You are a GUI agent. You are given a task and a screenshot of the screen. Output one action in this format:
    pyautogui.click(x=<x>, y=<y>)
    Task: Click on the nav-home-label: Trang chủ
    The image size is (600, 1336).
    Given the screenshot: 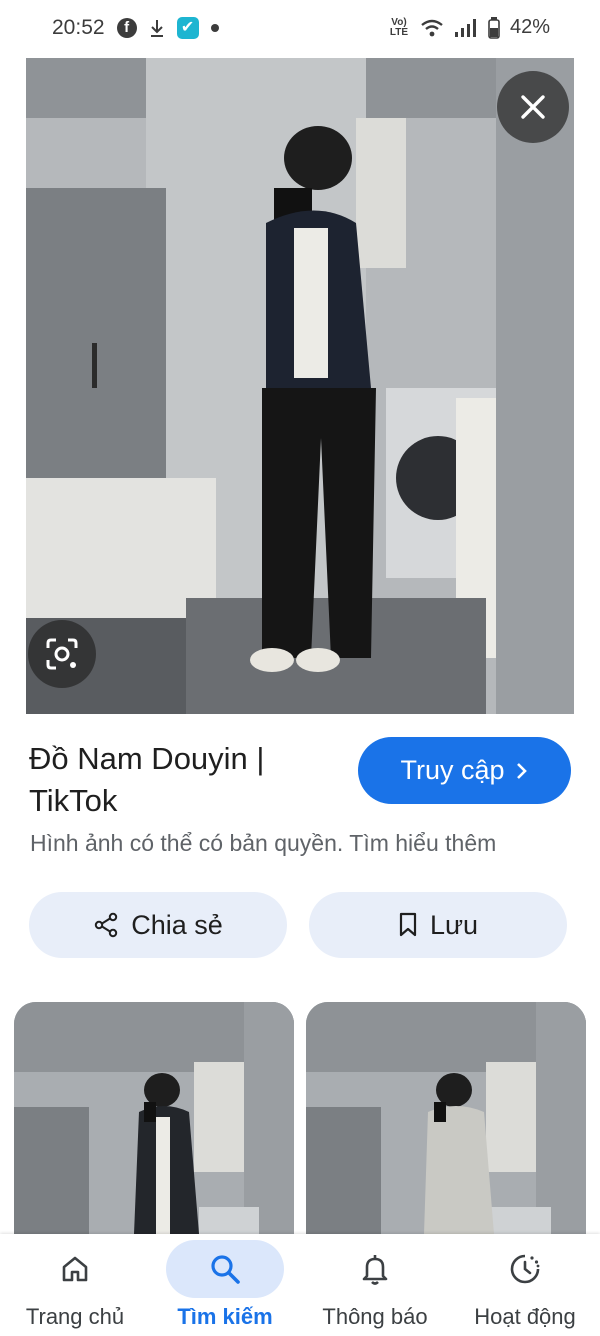 What is the action you would take?
    pyautogui.click(x=75, y=1316)
    